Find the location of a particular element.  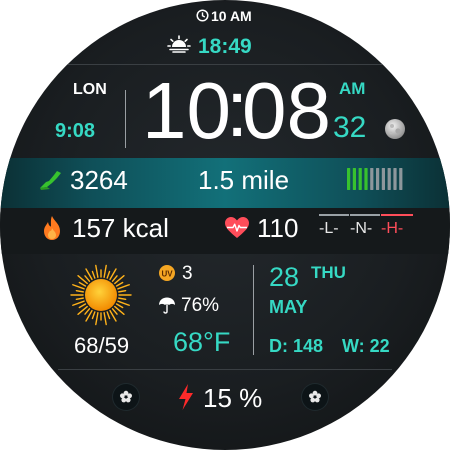

weather-date-divider is located at coordinates (253, 310).